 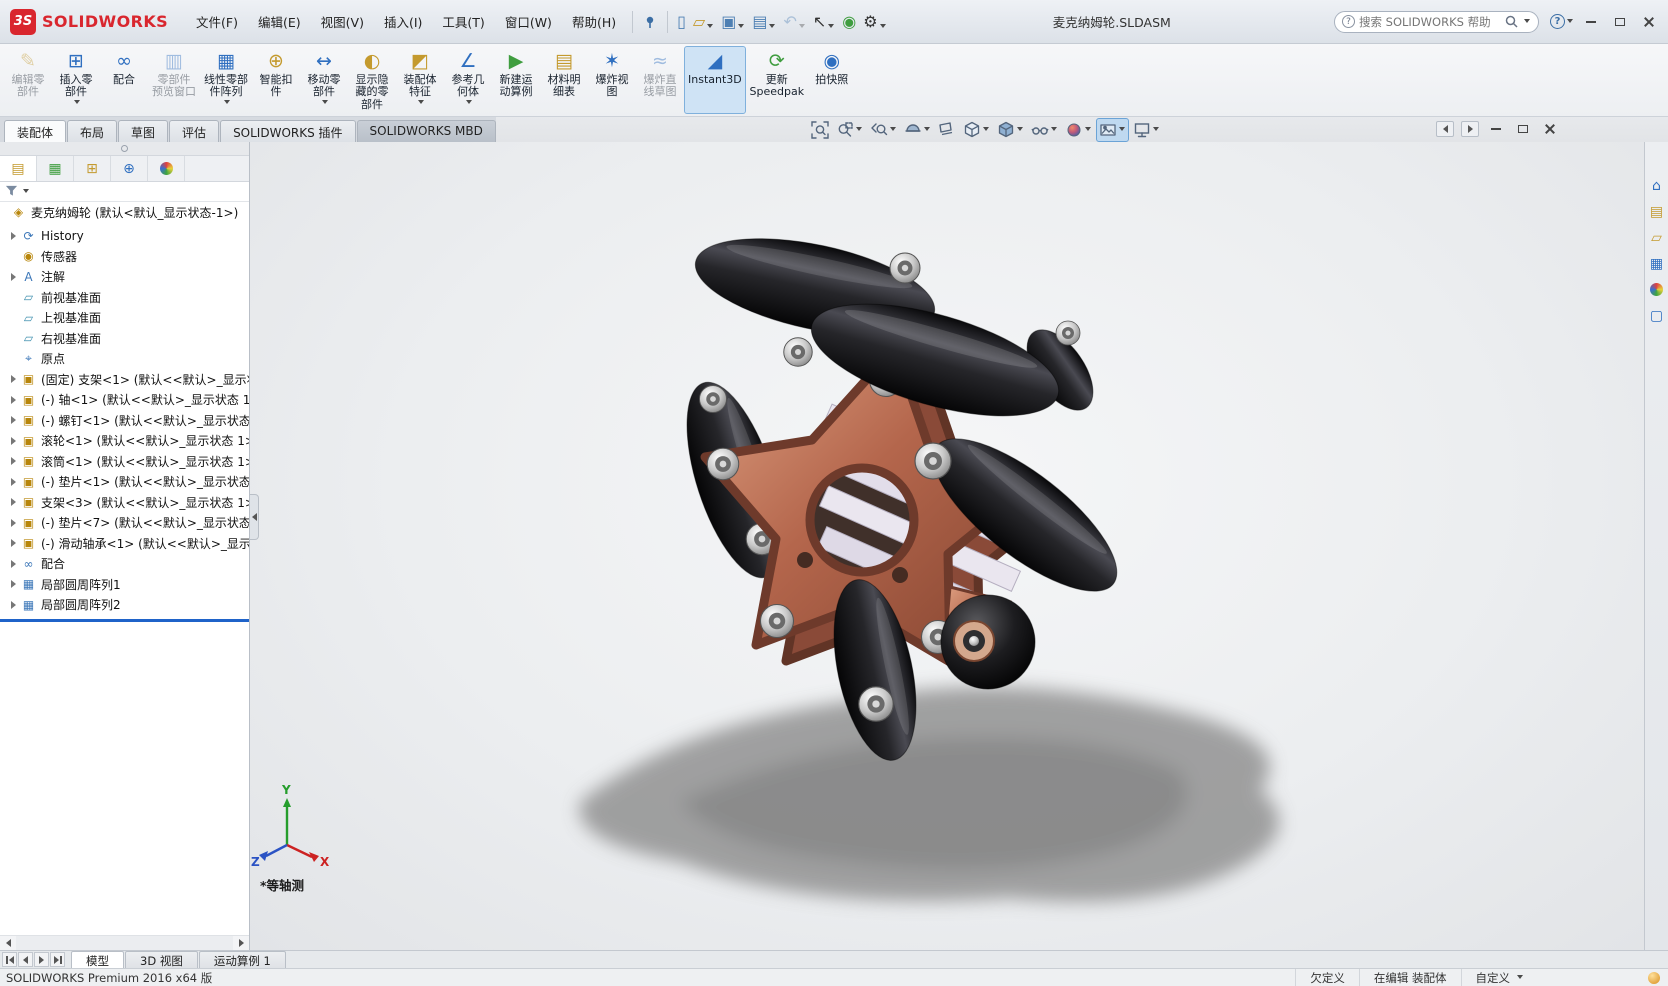 I want to click on menu-item: 编辑(E), so click(x=279, y=21).